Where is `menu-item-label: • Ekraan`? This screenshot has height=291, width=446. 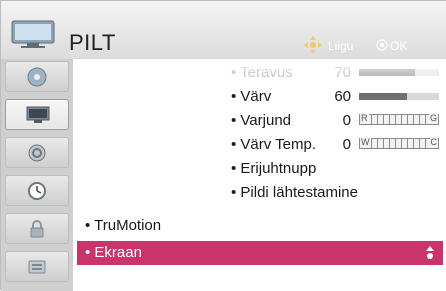 menu-item-label: • Ekraan is located at coordinates (113, 252).